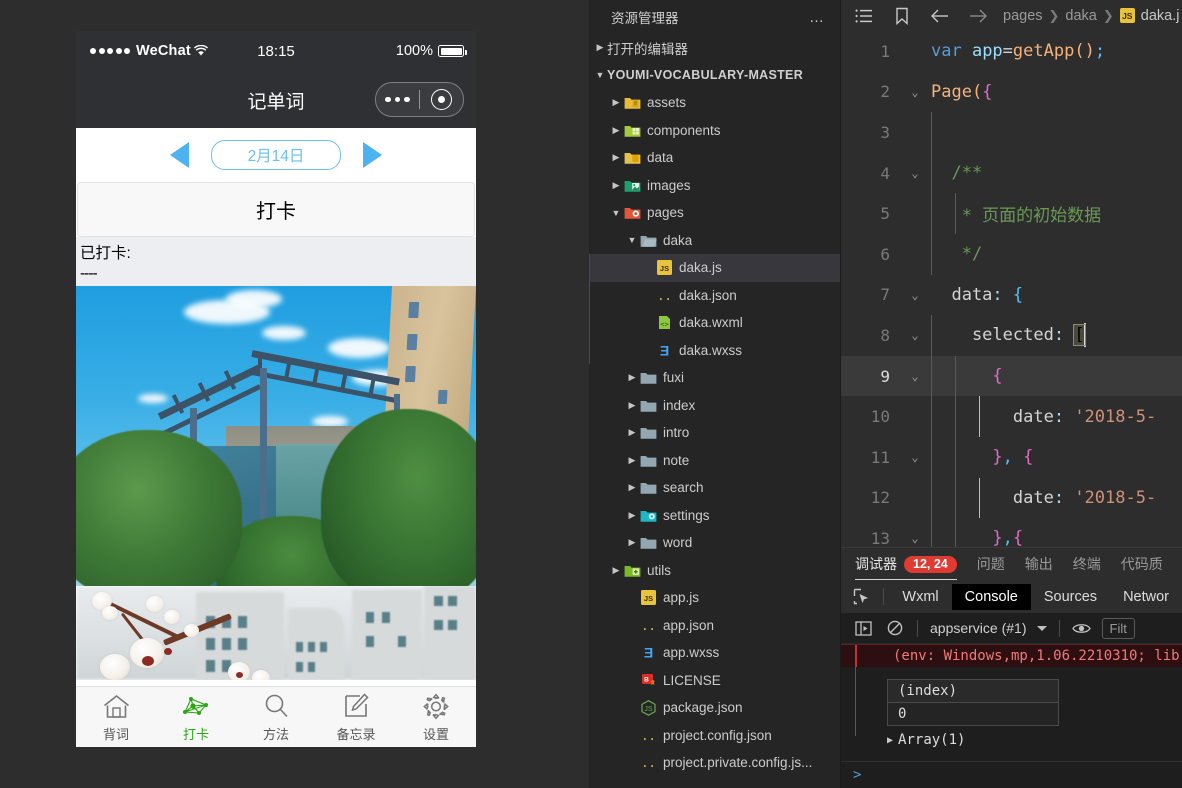 The image size is (1182, 788). I want to click on explorer-open-editors: ▶ 打开的编辑器, so click(714, 48).